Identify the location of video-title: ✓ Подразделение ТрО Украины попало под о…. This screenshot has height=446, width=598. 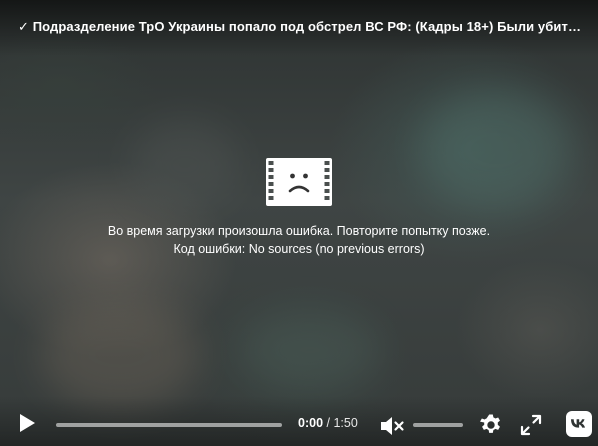
(301, 27).